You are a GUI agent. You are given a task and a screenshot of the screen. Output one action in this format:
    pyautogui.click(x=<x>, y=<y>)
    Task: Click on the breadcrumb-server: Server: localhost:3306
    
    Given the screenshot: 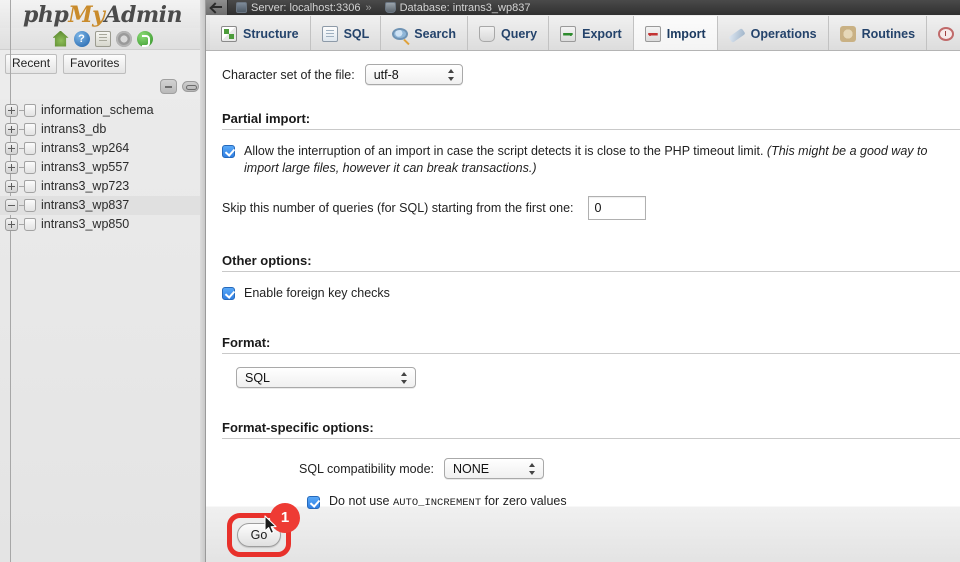 What is the action you would take?
    pyautogui.click(x=305, y=8)
    